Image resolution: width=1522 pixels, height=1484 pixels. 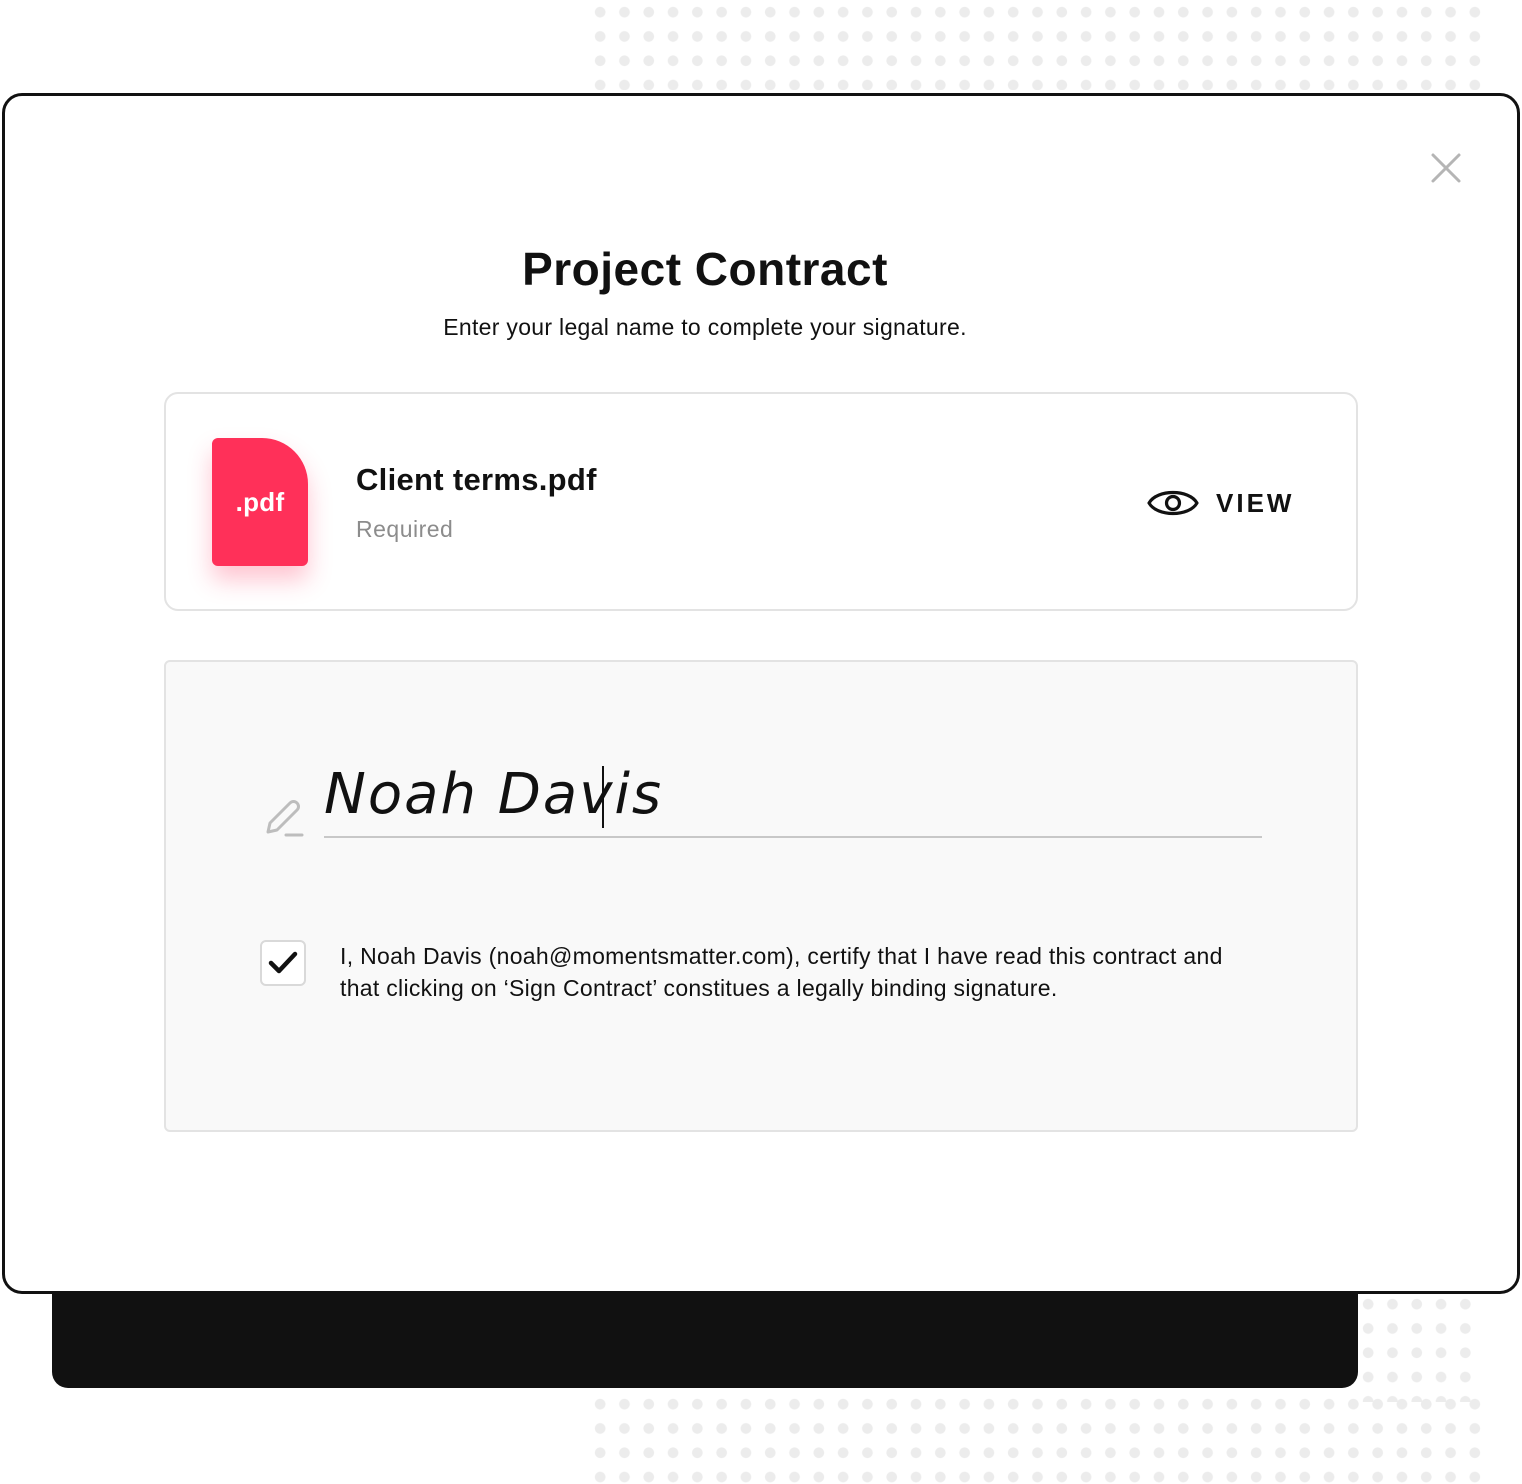 I want to click on pen-icon, so click(x=285, y=818).